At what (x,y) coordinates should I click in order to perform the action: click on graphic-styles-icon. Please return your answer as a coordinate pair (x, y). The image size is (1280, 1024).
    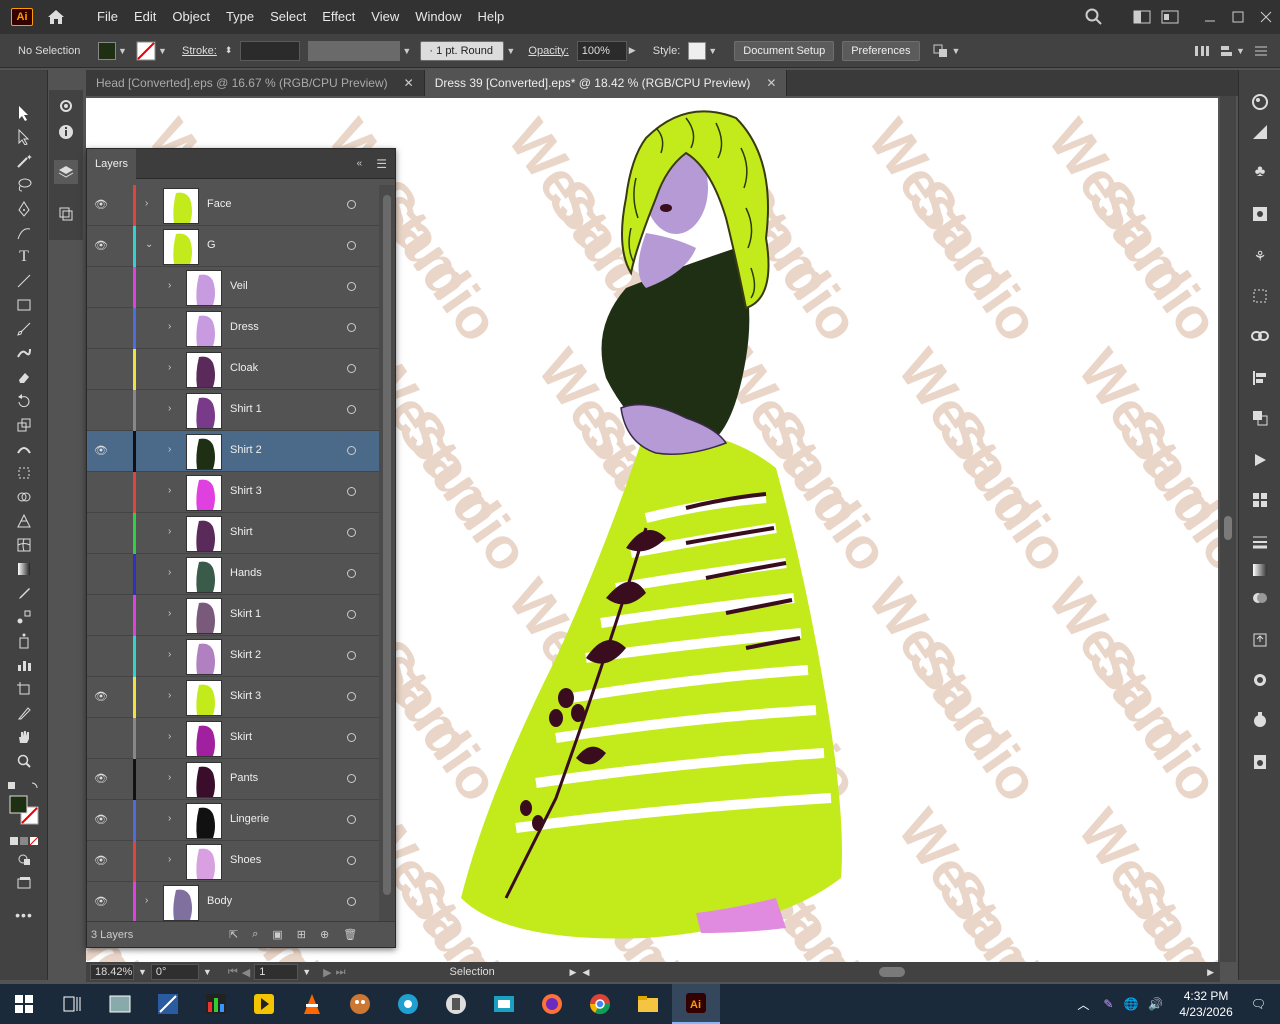
    Looking at the image, I should click on (1260, 720).